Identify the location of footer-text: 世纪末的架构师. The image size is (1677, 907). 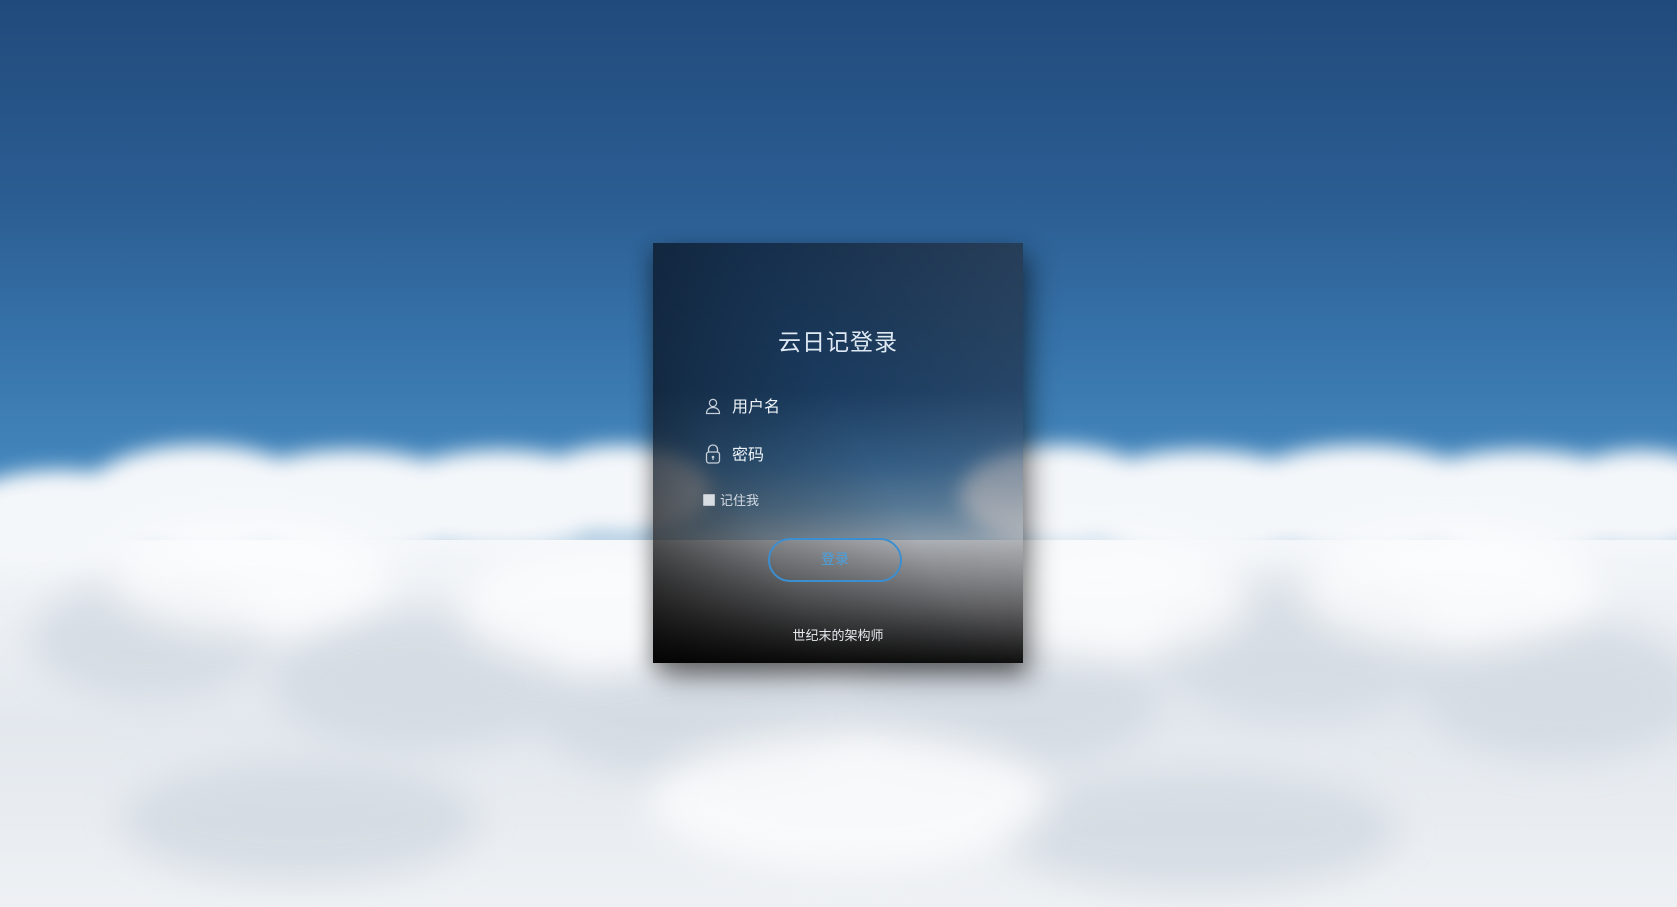
(838, 636).